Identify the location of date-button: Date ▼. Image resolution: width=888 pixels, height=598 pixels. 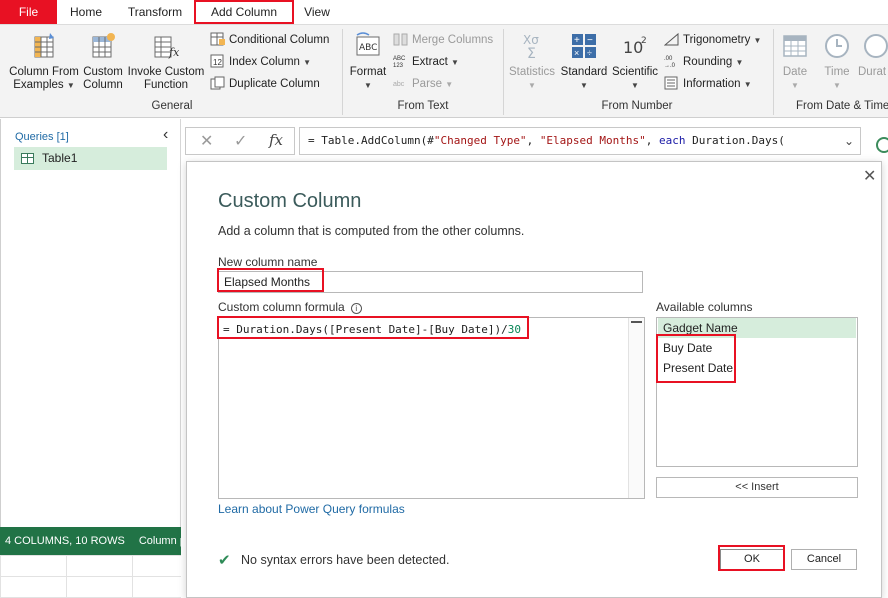
(795, 61).